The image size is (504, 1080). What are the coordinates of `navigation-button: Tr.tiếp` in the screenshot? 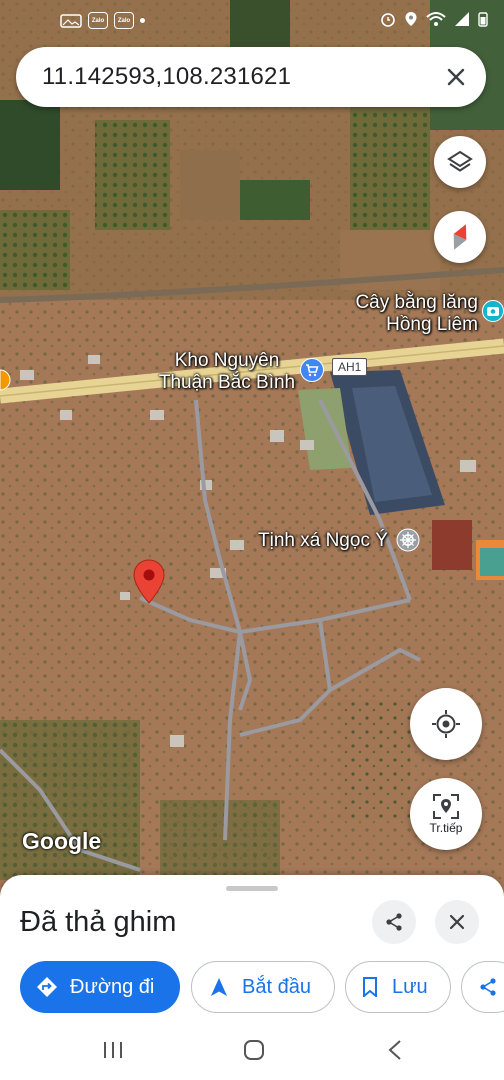 It's located at (446, 814).